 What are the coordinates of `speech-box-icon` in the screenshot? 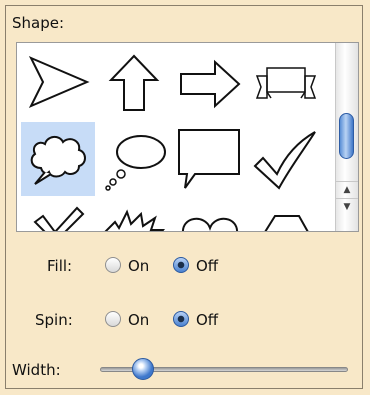 It's located at (209, 159).